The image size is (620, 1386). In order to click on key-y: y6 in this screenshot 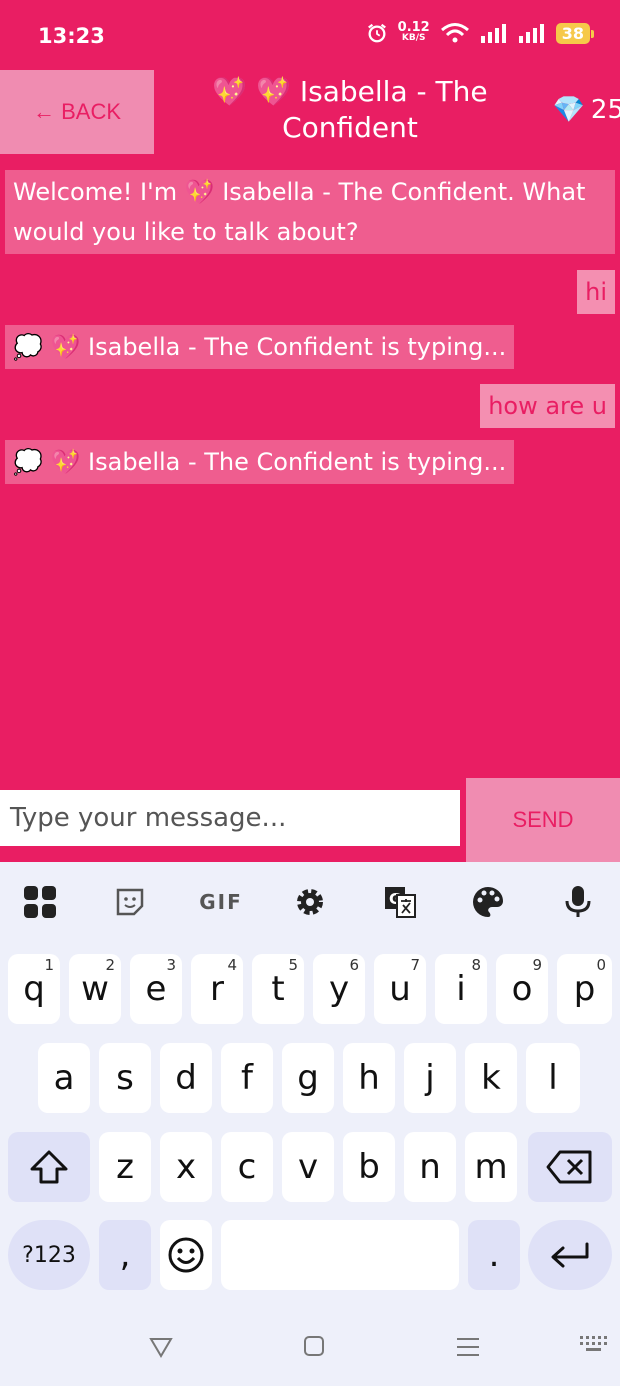, I will do `click(339, 989)`.